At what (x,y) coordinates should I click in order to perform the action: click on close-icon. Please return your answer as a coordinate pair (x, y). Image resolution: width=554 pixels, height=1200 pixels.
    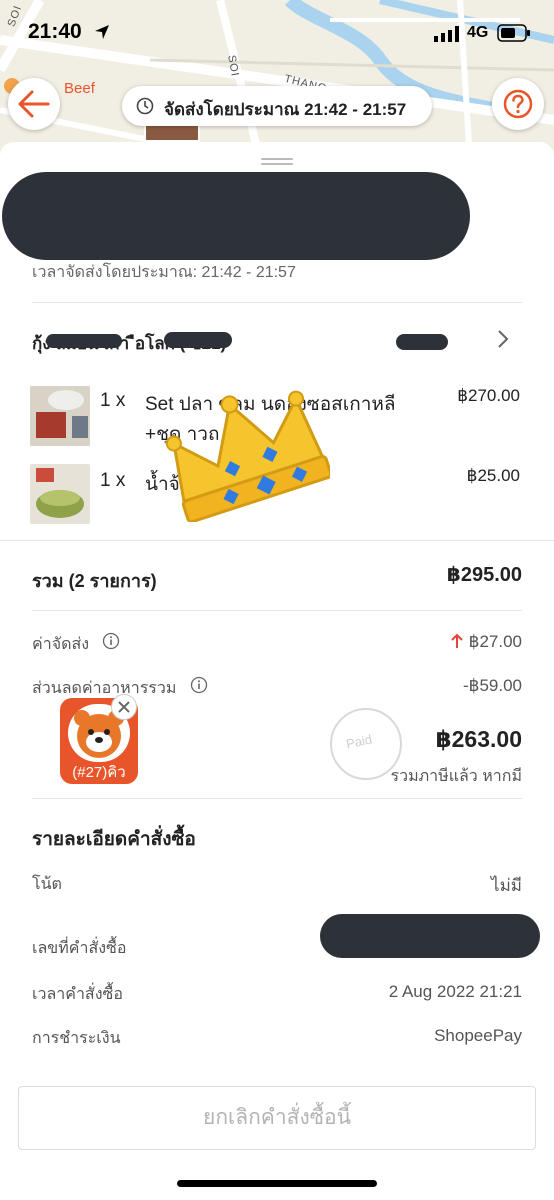
    Looking at the image, I should click on (124, 707).